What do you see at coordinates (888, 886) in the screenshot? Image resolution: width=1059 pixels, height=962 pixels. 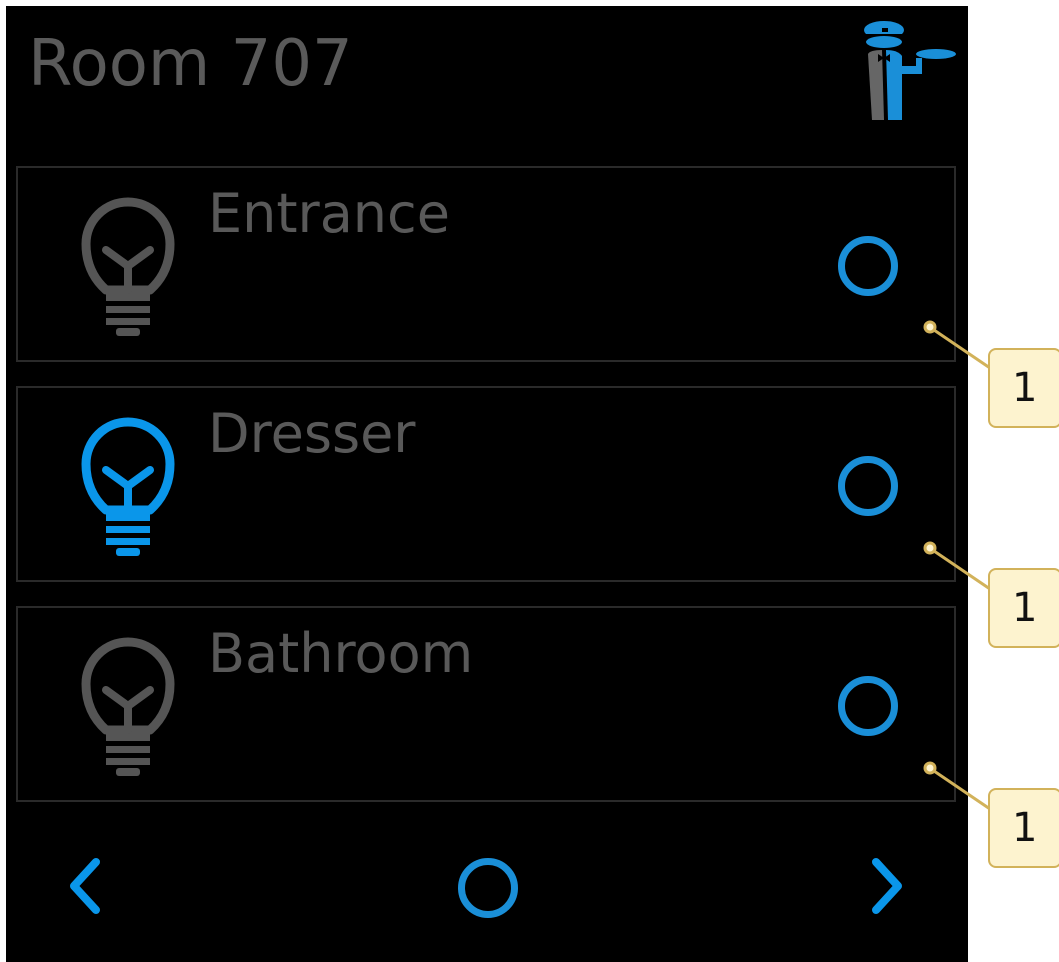 I see `chevron-right-icon` at bounding box center [888, 886].